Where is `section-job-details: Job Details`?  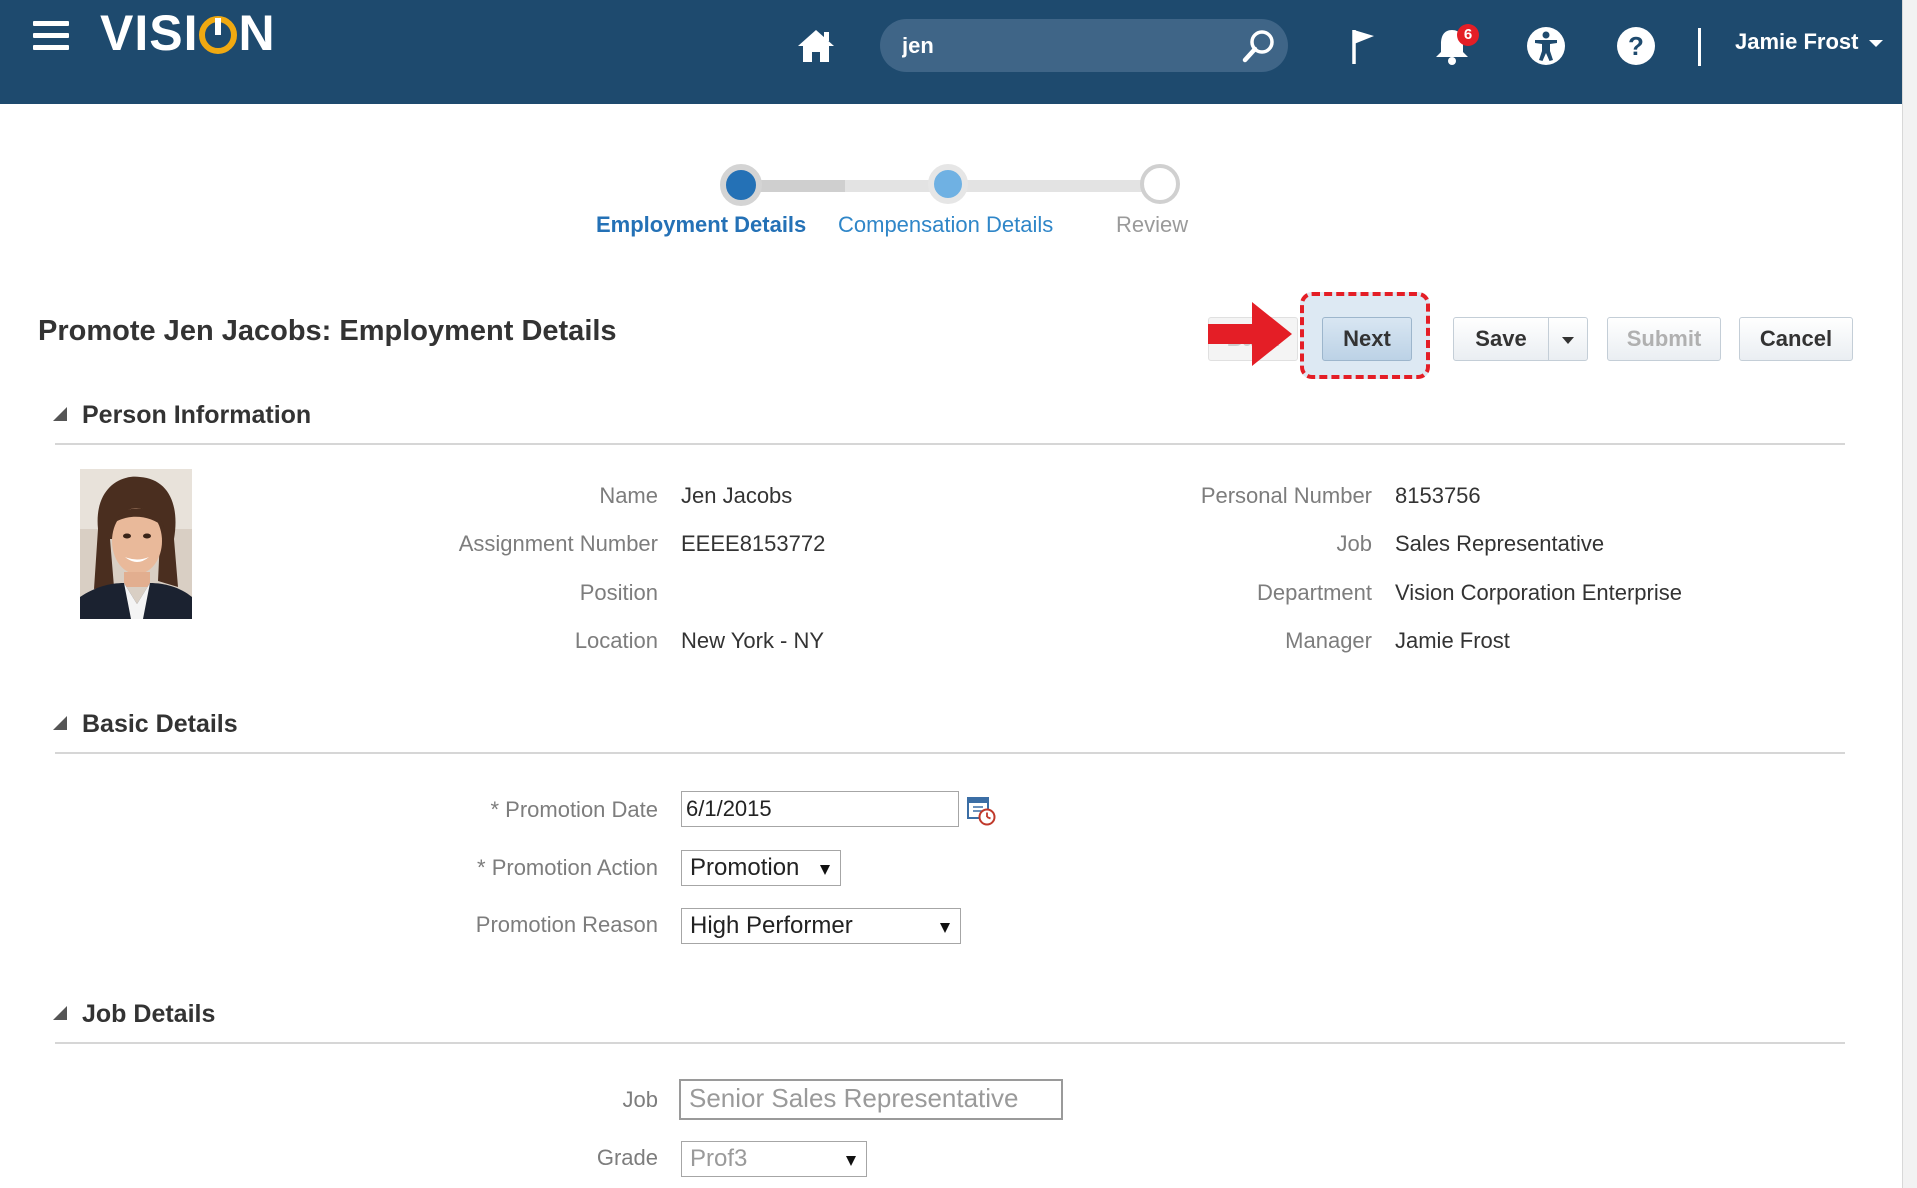
section-job-details: Job Details is located at coordinates (134, 1014).